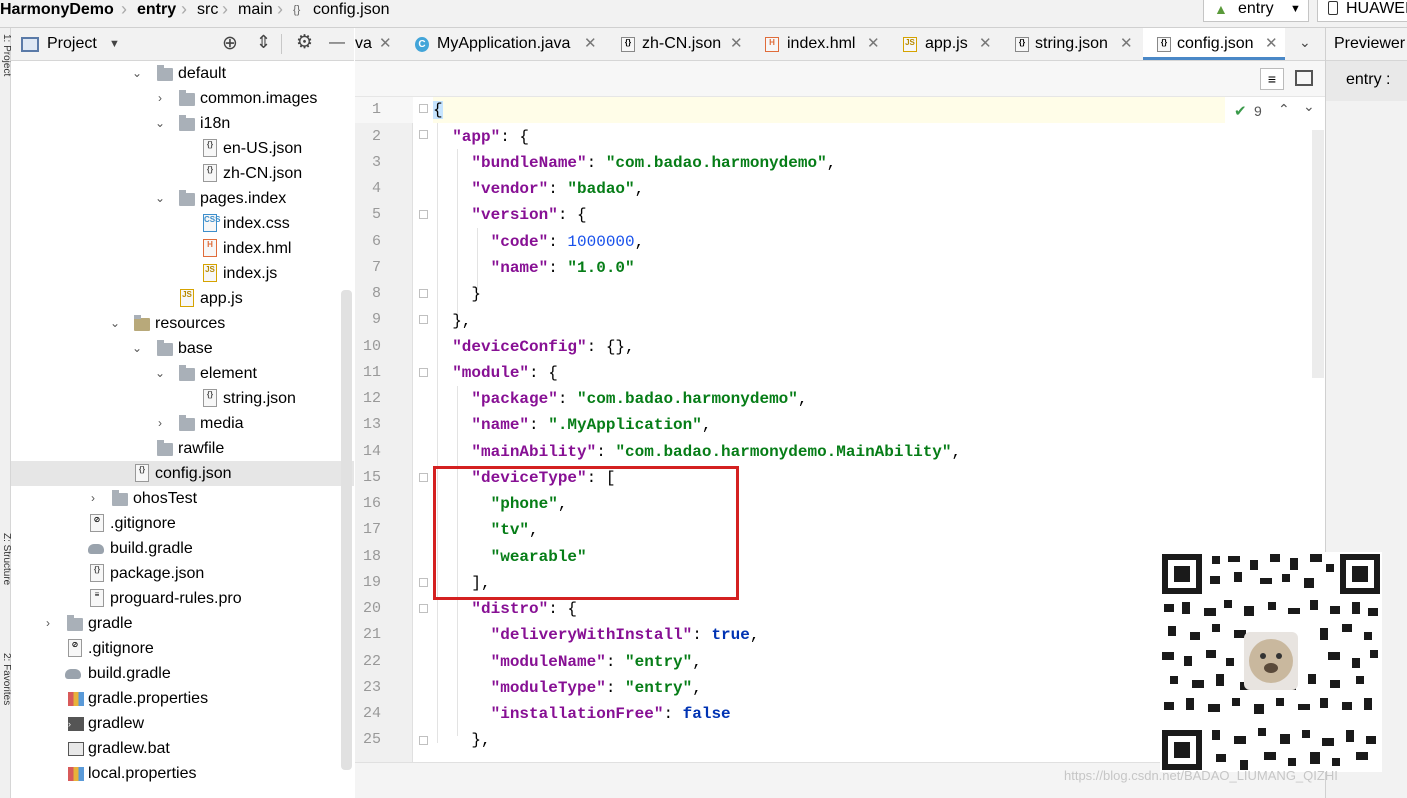 The height and width of the screenshot is (798, 1407). What do you see at coordinates (337, 43) in the screenshot?
I see `hide-panel-icon: —` at bounding box center [337, 43].